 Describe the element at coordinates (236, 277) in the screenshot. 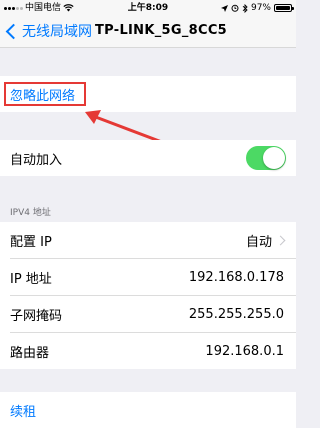

I see `ip-address-value: 192.168.0.178` at that location.